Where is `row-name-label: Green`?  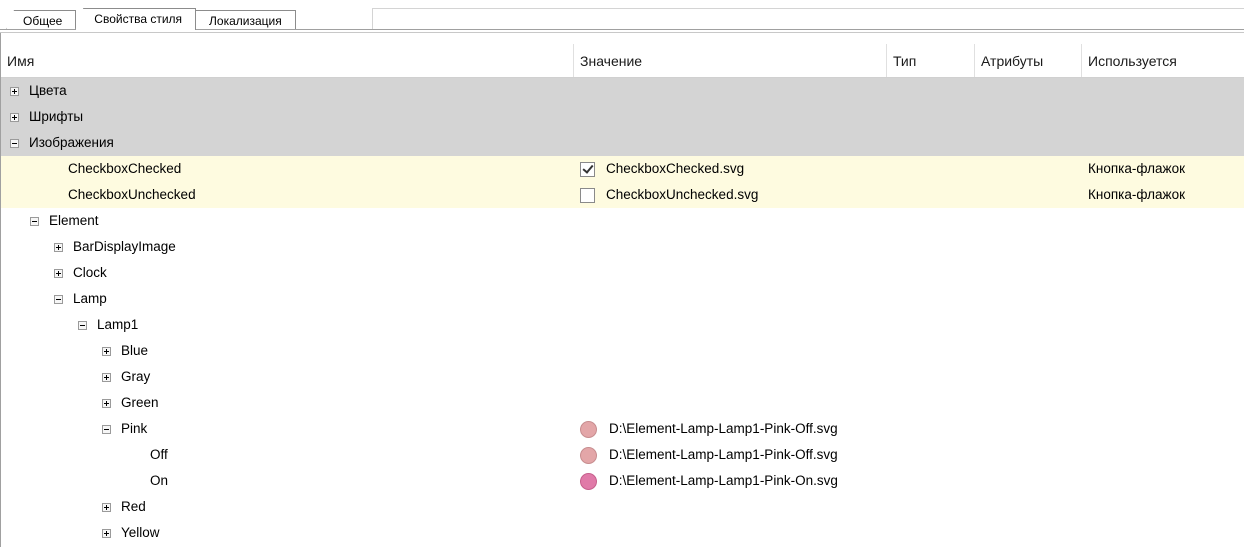 row-name-label: Green is located at coordinates (140, 402).